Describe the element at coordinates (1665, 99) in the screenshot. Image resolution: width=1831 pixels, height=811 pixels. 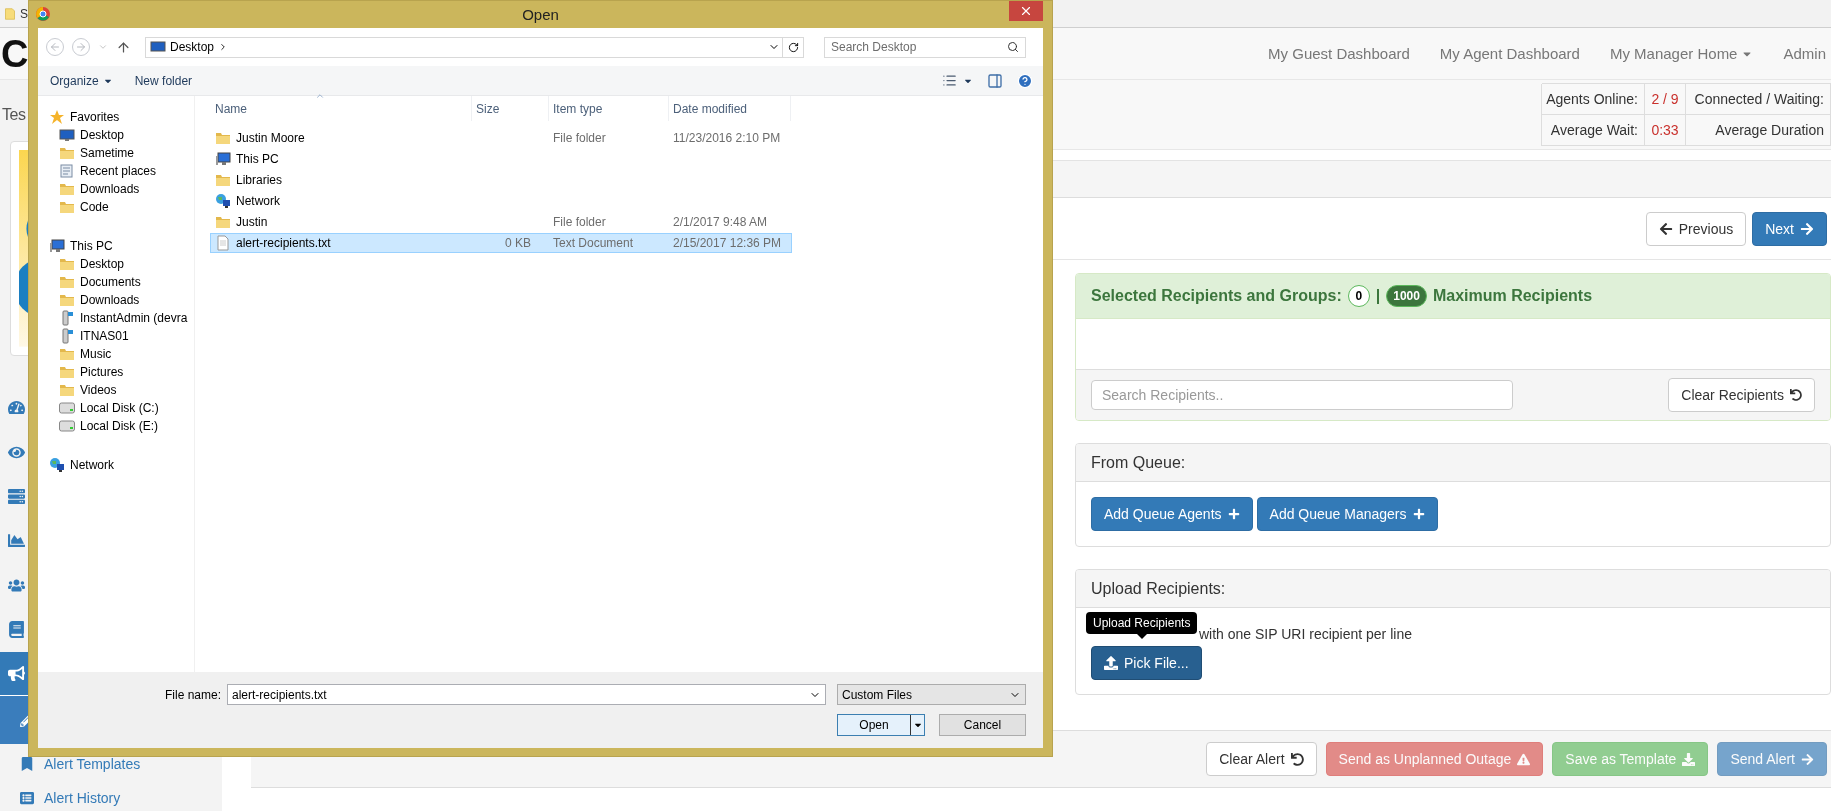
I see `stat-value: 2 / 9` at that location.